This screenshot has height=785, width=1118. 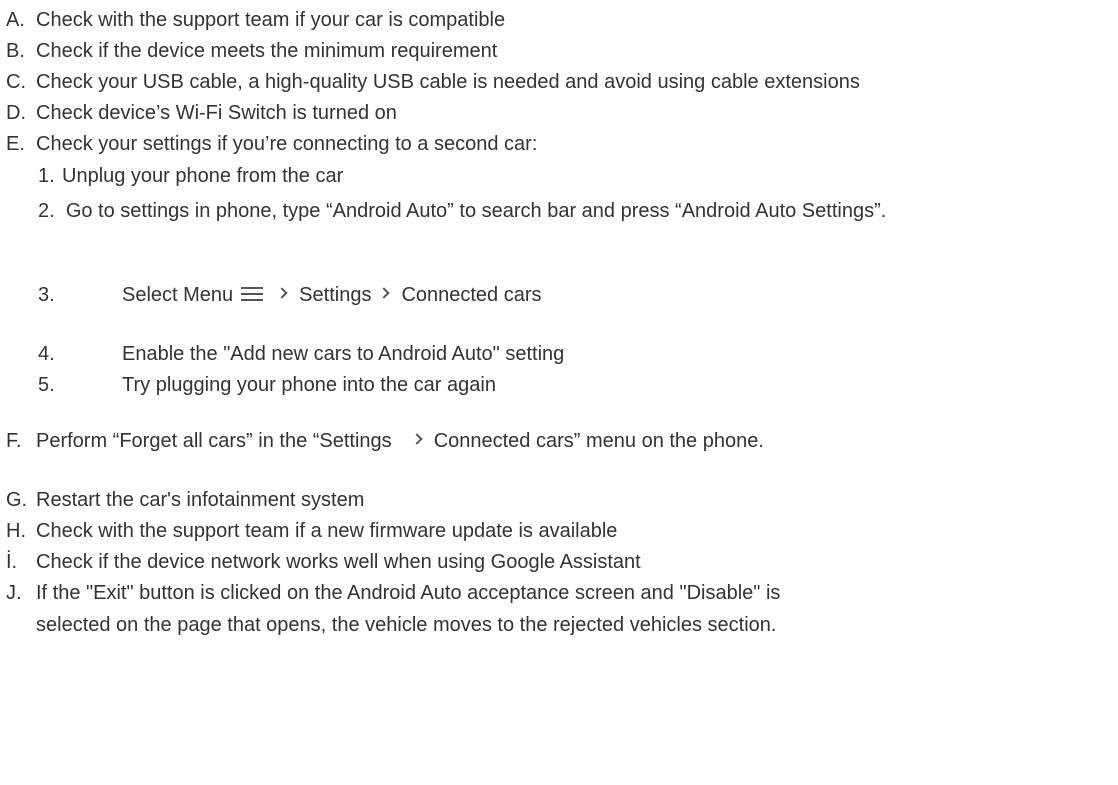 I want to click on substep-text: Select Menu, so click(x=178, y=295).